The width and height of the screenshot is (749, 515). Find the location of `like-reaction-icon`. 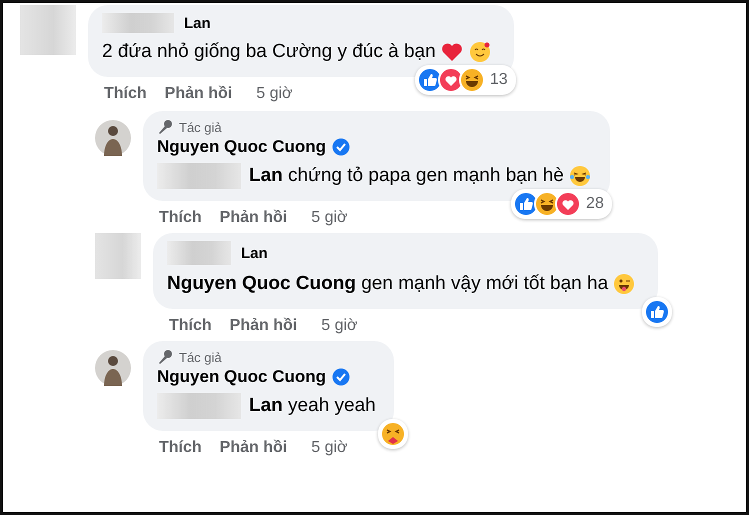

like-reaction-icon is located at coordinates (657, 312).